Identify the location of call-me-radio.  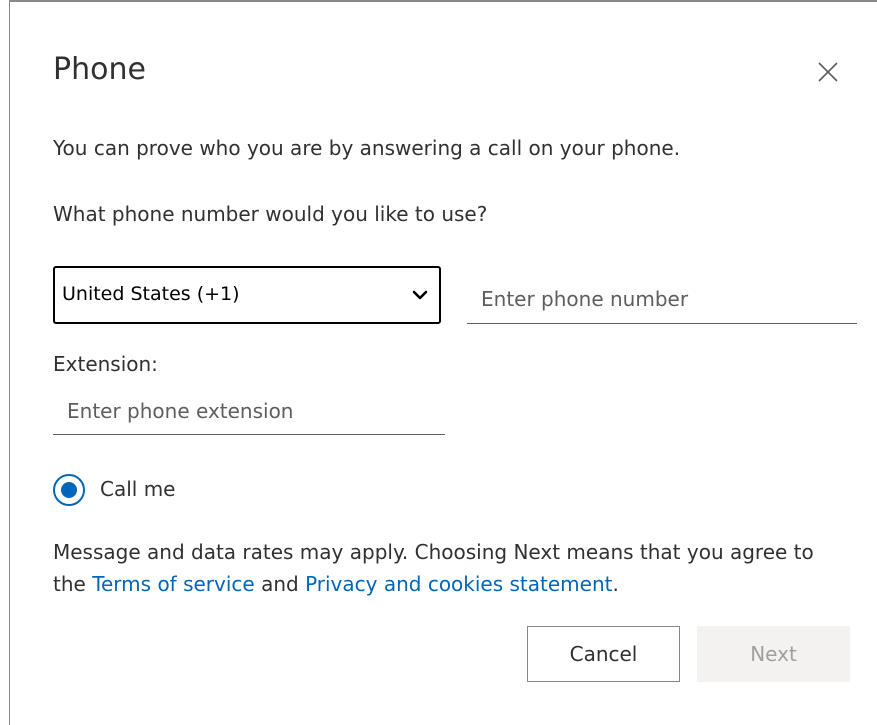
(69, 490).